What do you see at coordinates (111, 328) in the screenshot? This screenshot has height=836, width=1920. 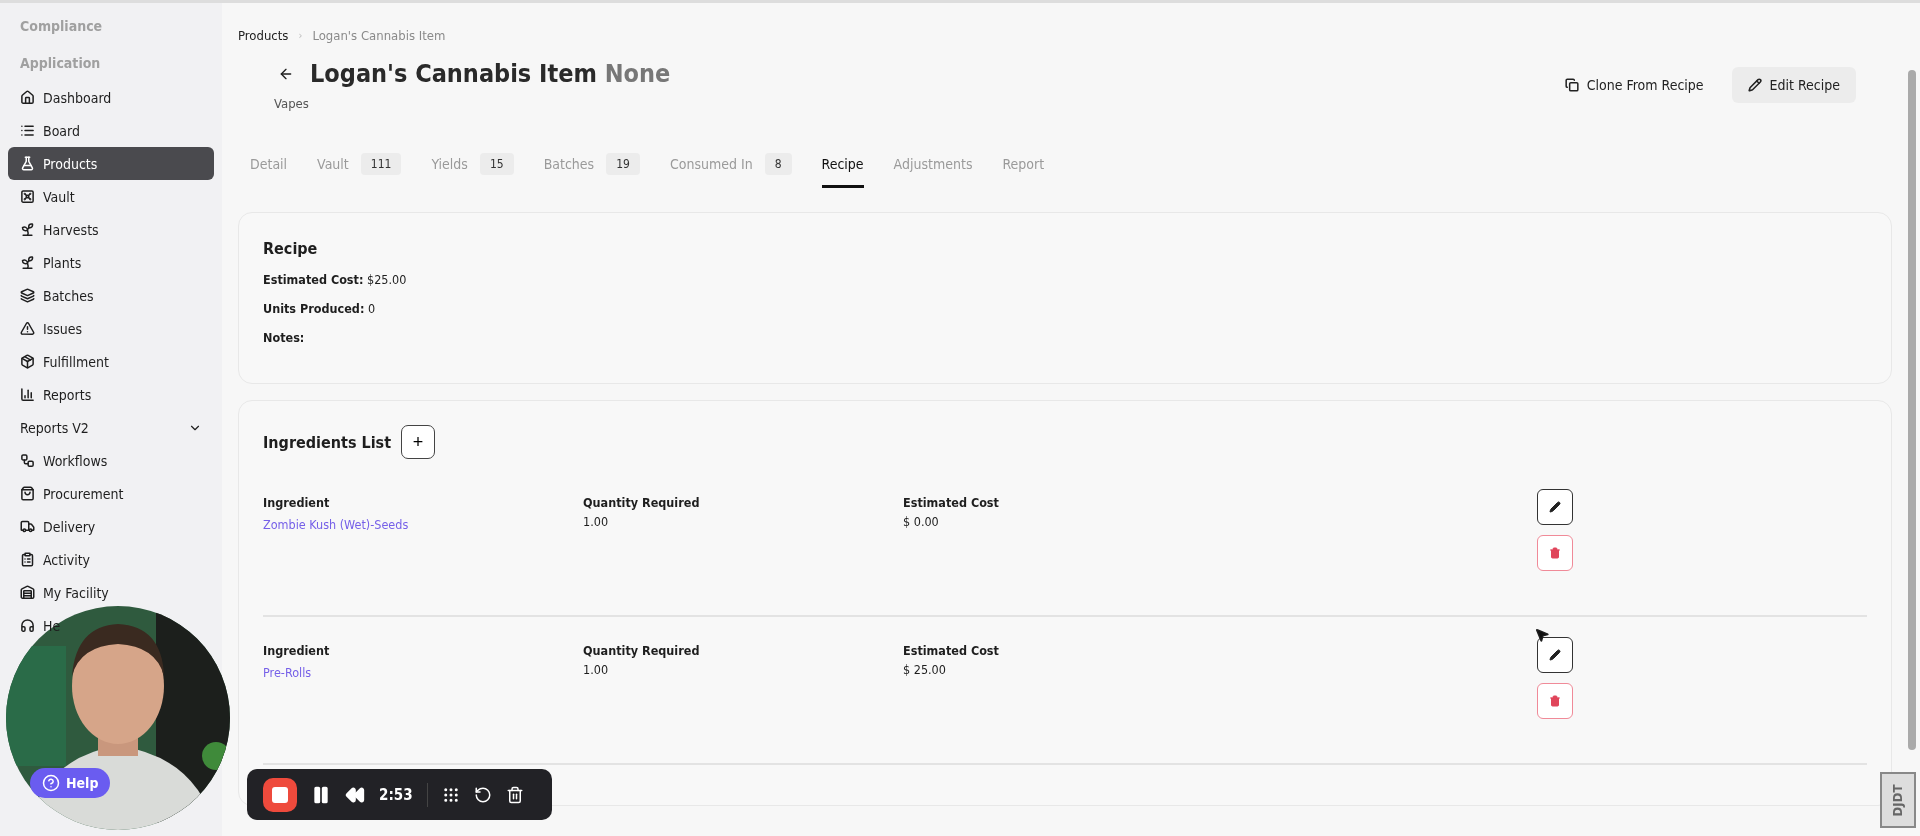 I see `sidebar-item: Issues` at bounding box center [111, 328].